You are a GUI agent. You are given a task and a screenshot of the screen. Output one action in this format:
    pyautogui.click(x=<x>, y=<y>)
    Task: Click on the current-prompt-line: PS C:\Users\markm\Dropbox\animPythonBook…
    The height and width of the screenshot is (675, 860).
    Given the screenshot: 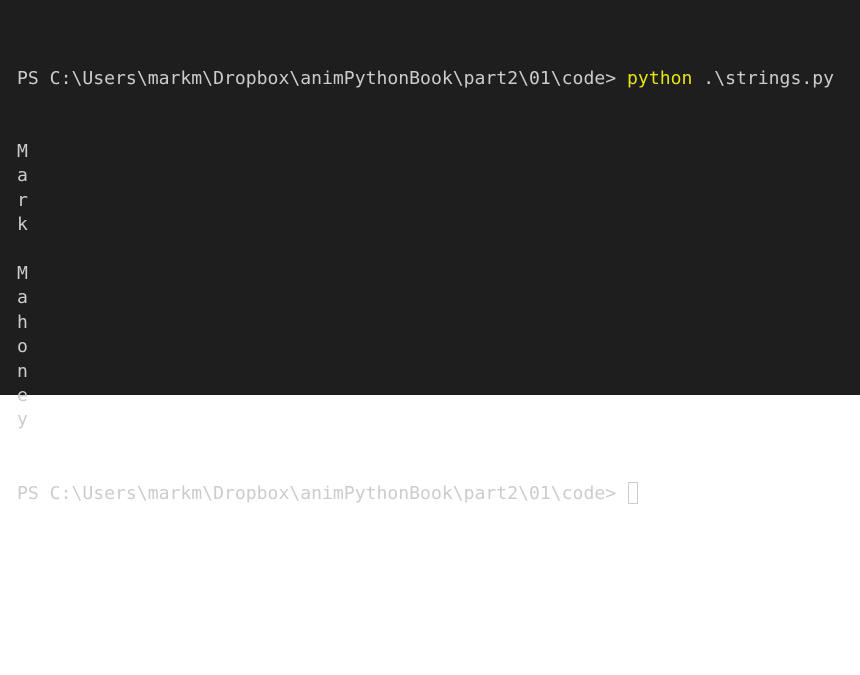 What is the action you would take?
    pyautogui.click(x=425, y=493)
    